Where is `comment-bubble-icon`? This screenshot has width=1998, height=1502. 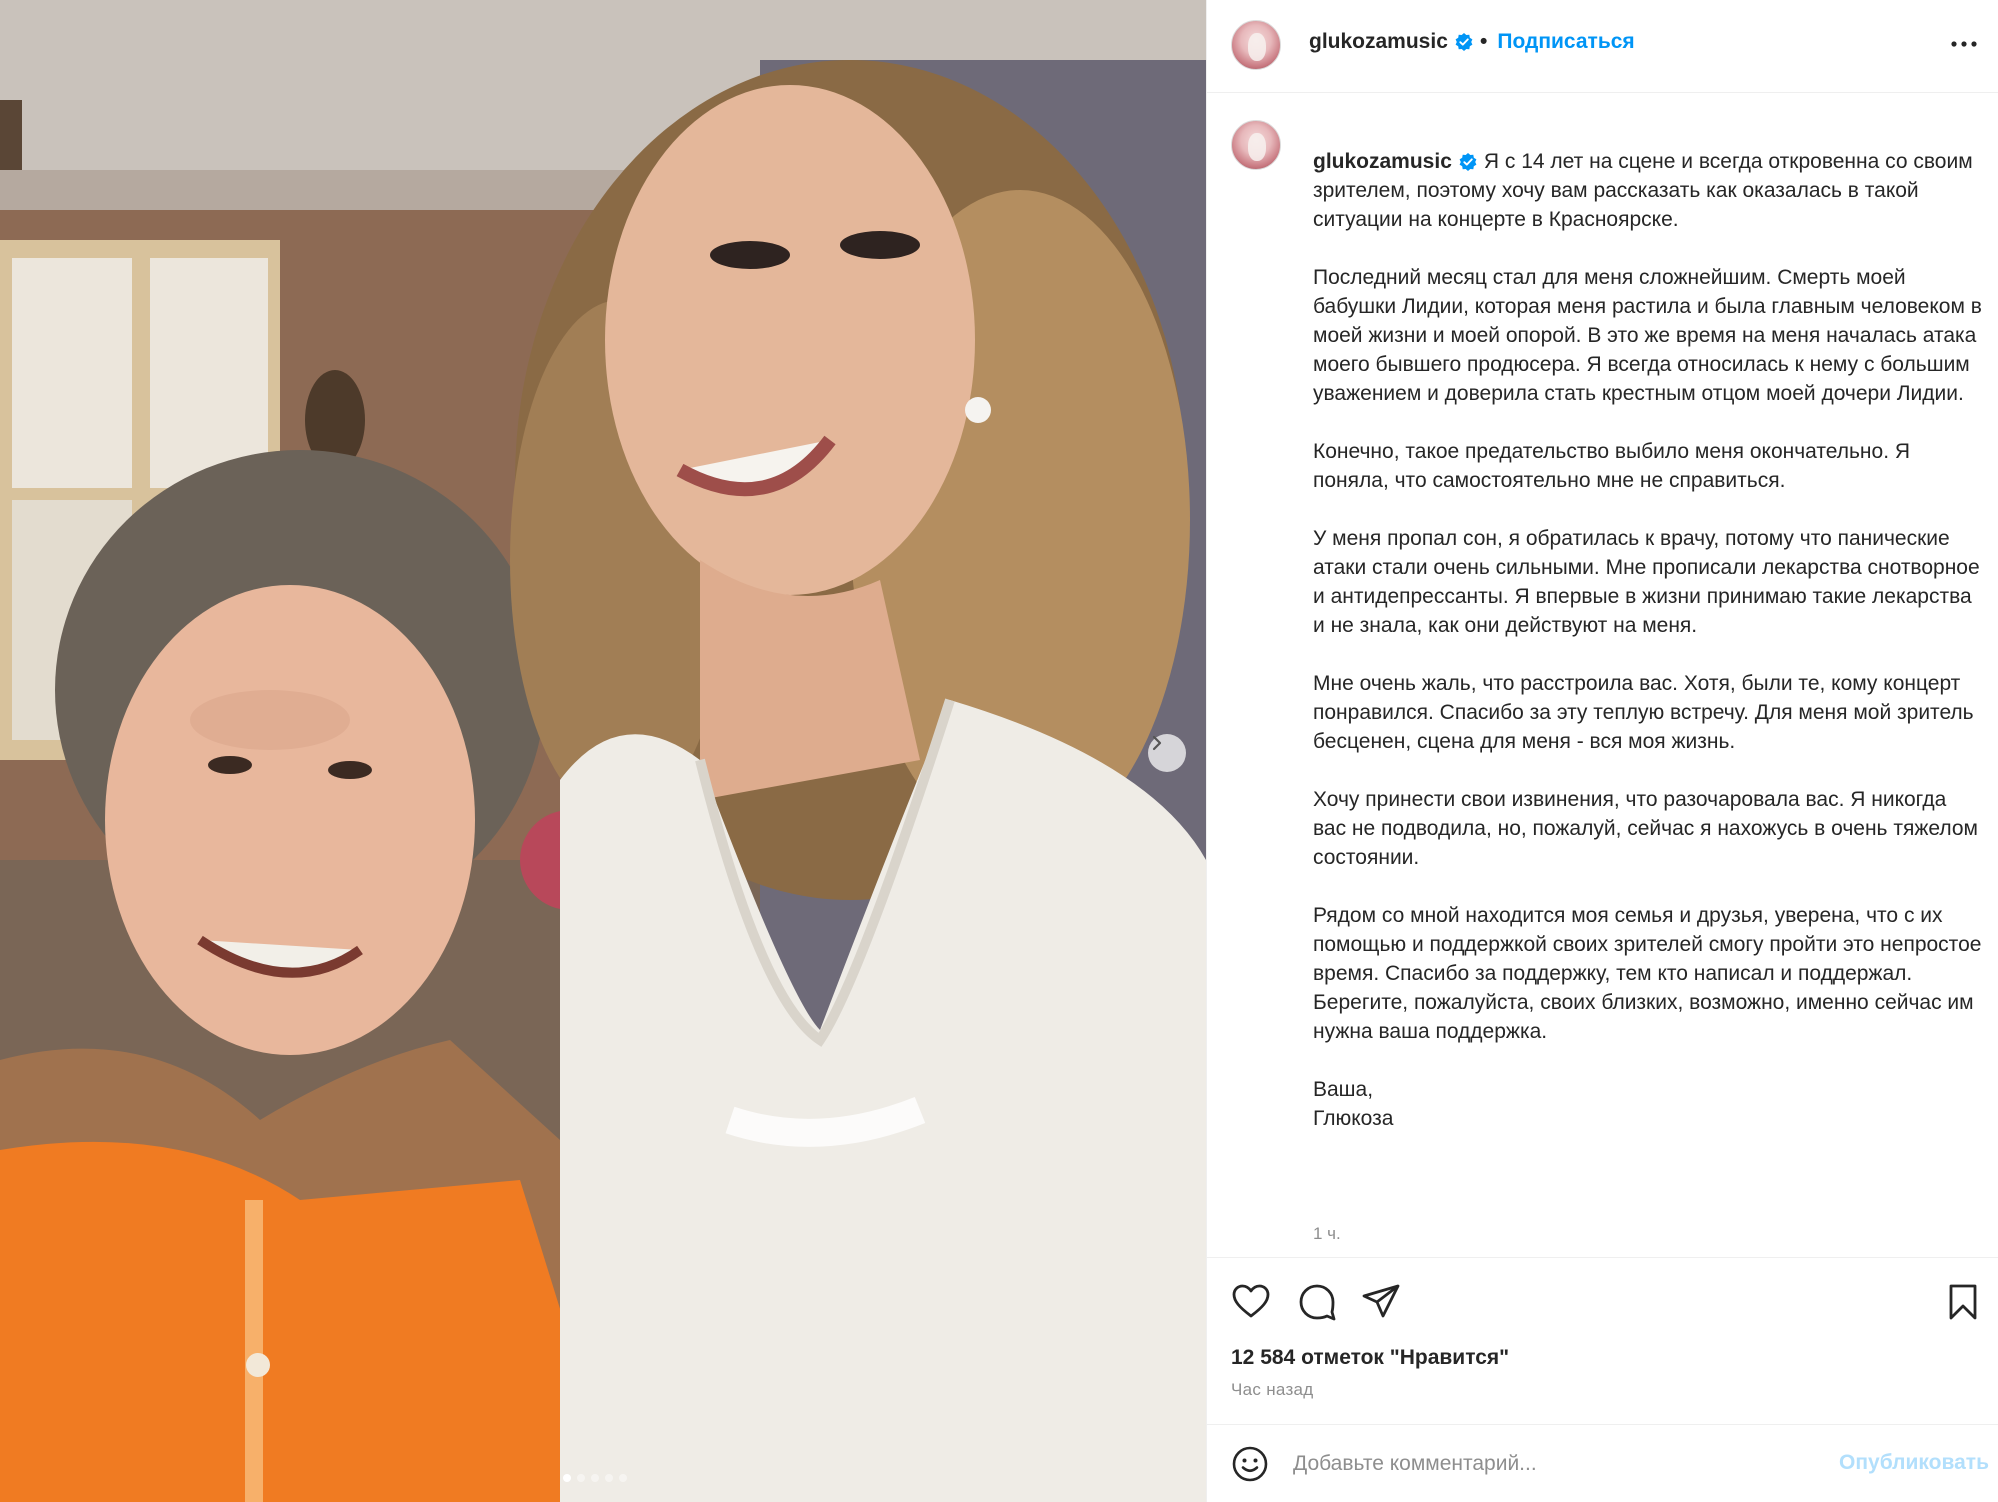
comment-bubble-icon is located at coordinates (1317, 1302).